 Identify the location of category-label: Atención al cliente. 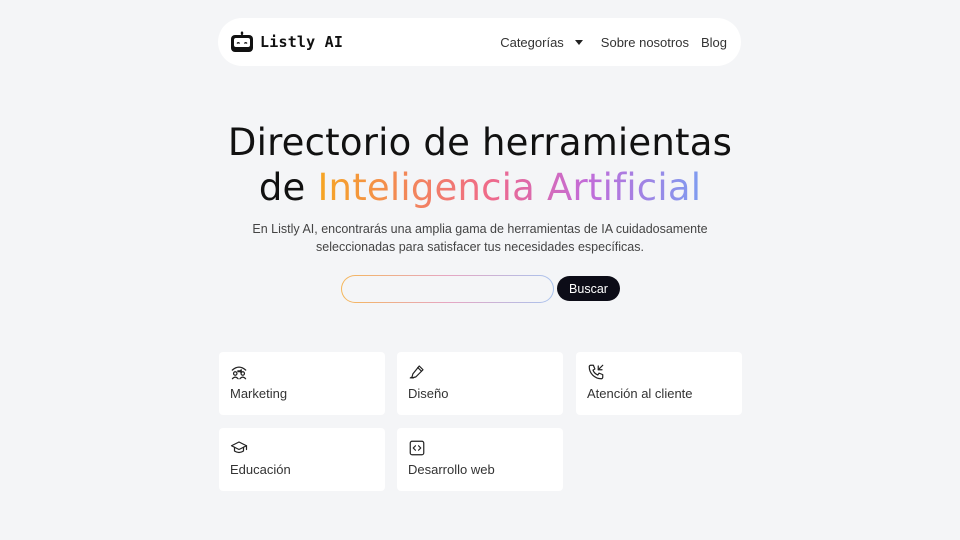
(640, 393).